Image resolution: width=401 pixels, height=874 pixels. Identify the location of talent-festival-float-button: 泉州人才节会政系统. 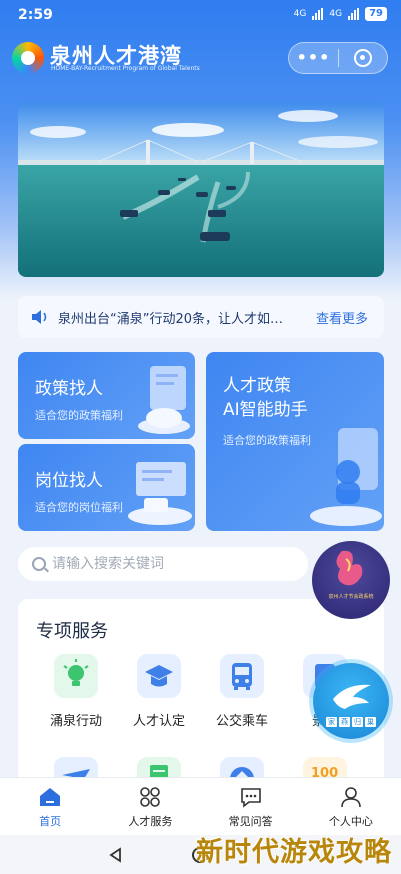
(351, 580).